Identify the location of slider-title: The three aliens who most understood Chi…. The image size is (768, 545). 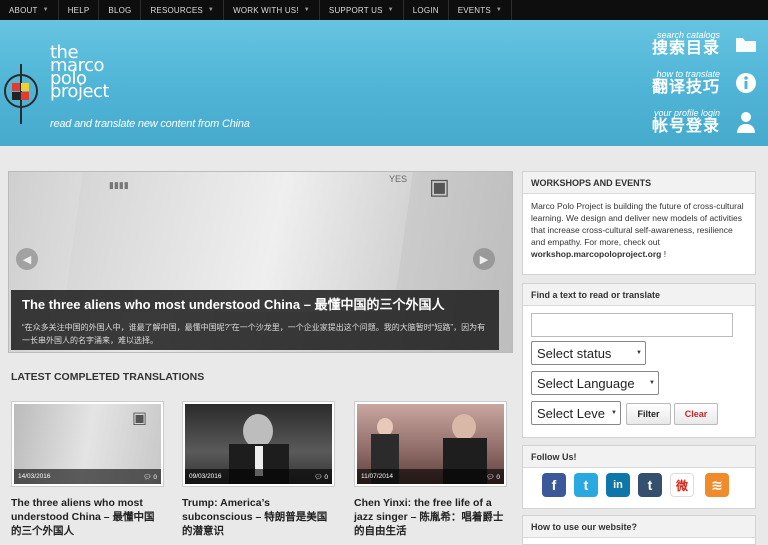
(255, 305).